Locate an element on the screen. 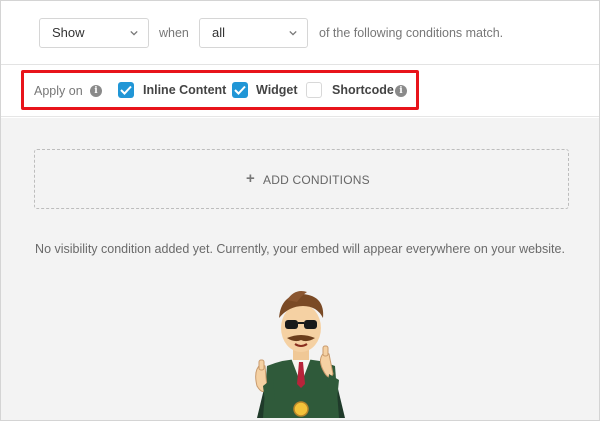 The image size is (600, 421). add-conditions-label: ADD CONDITIONS is located at coordinates (316, 180).